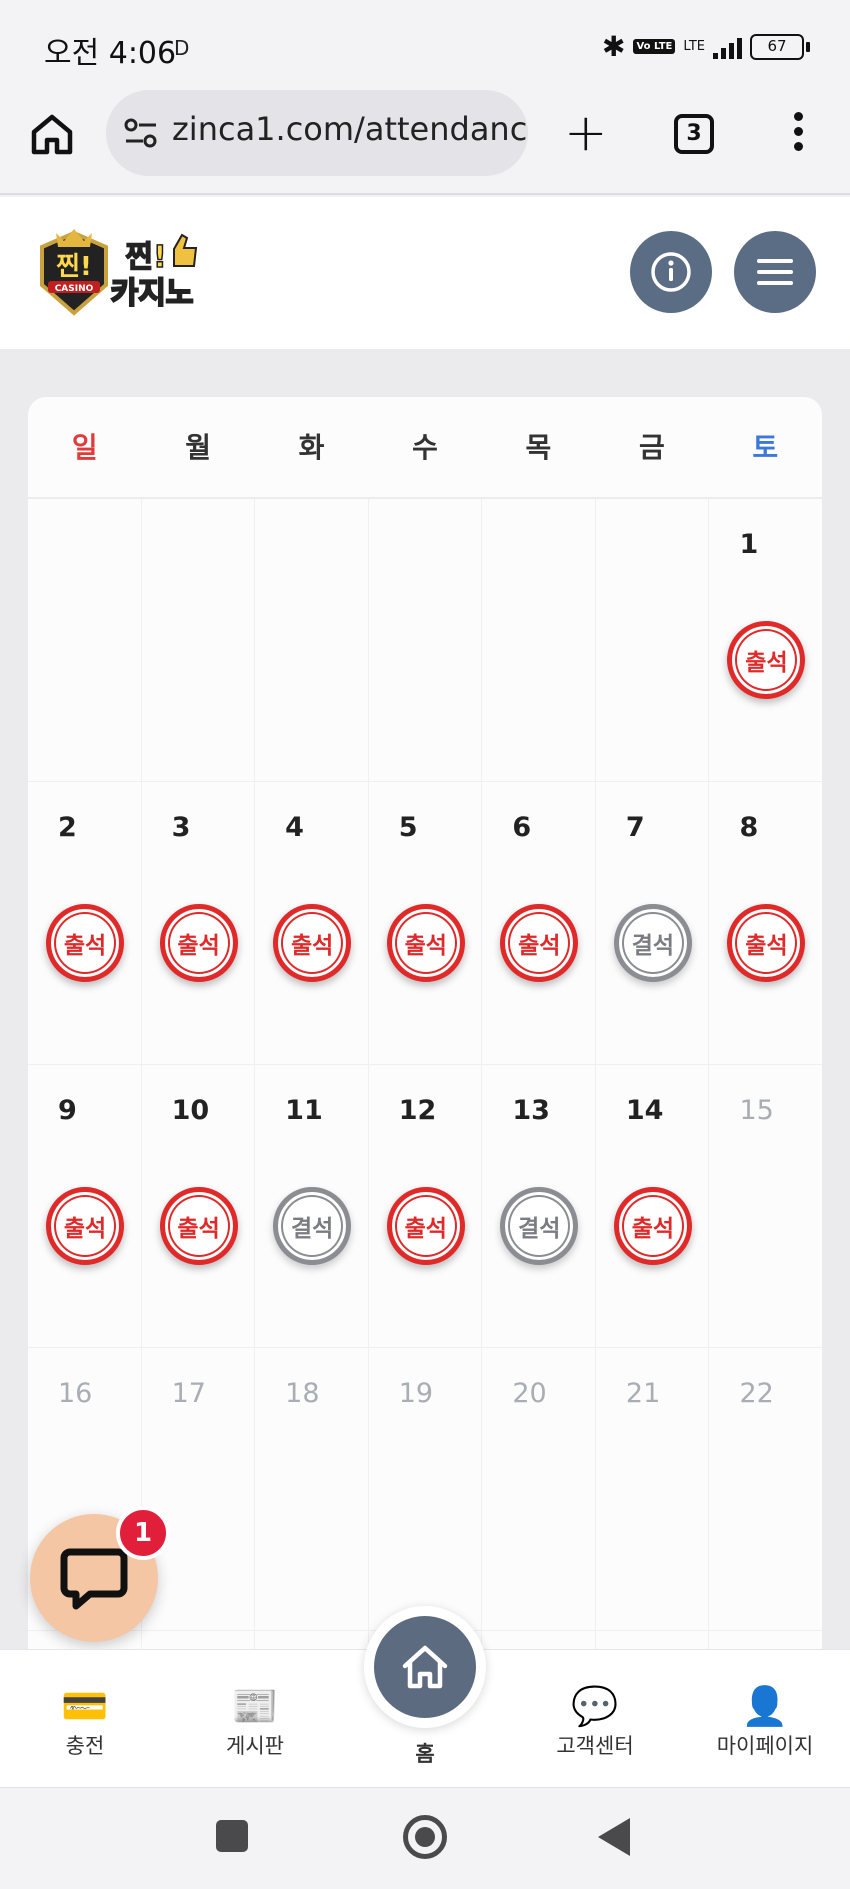  What do you see at coordinates (84, 447) in the screenshot?
I see `weekday-sun: 일` at bounding box center [84, 447].